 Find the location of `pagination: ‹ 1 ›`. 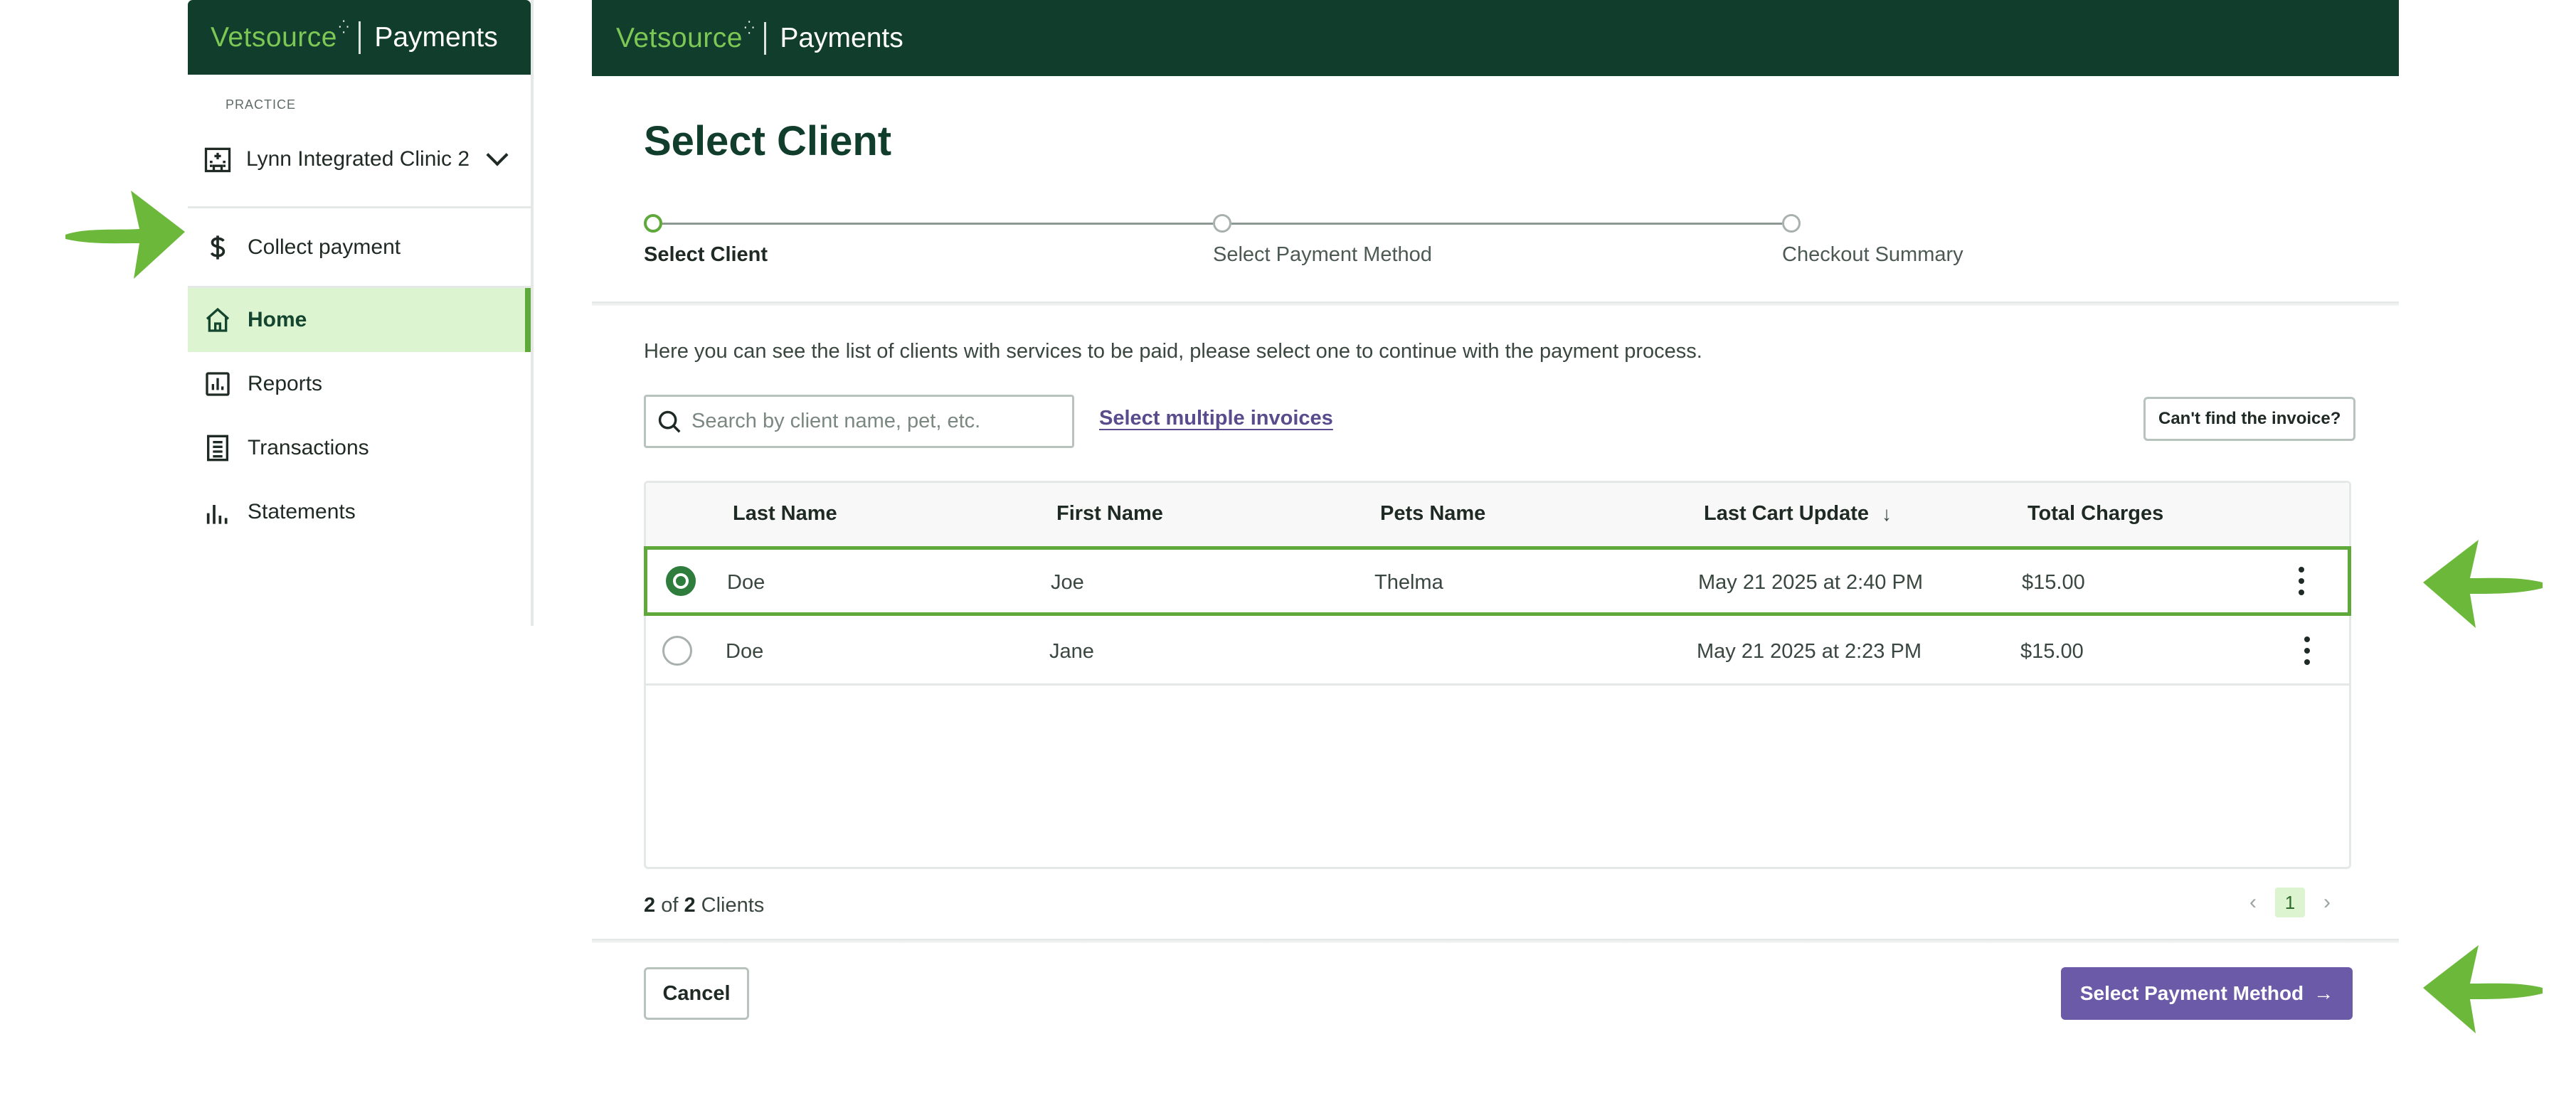

pagination: ‹ 1 › is located at coordinates (2290, 902).